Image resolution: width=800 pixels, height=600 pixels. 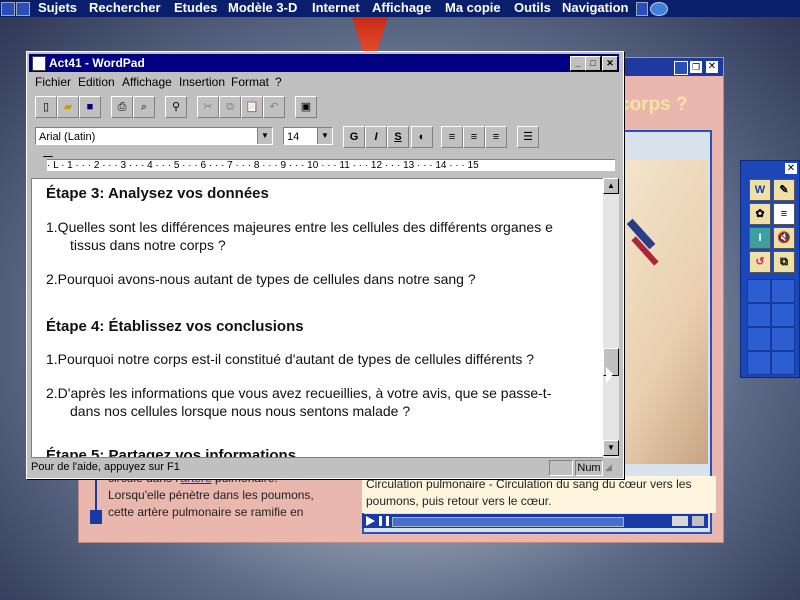 I want to click on print-preview-icon: ⌕, so click(x=144, y=107).